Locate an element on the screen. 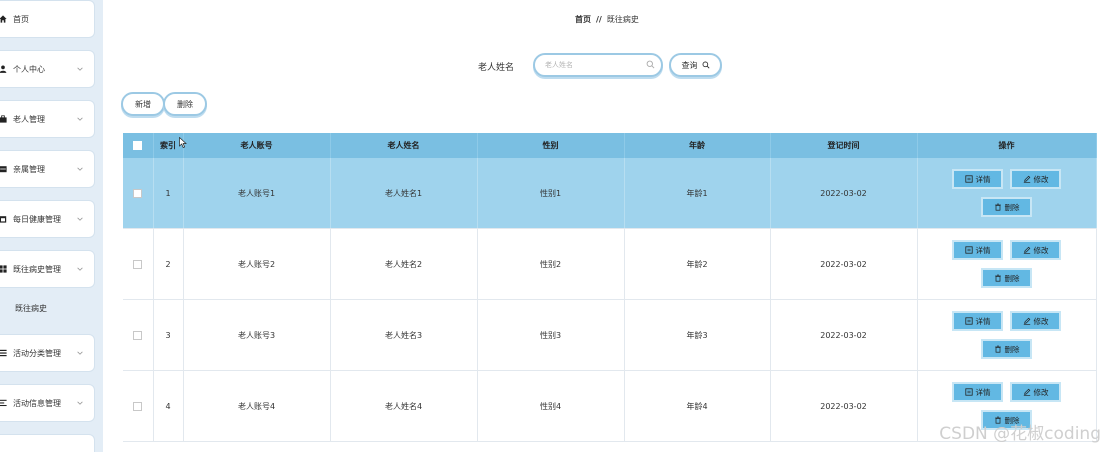  cell-age: 年龄4 is located at coordinates (697, 406).